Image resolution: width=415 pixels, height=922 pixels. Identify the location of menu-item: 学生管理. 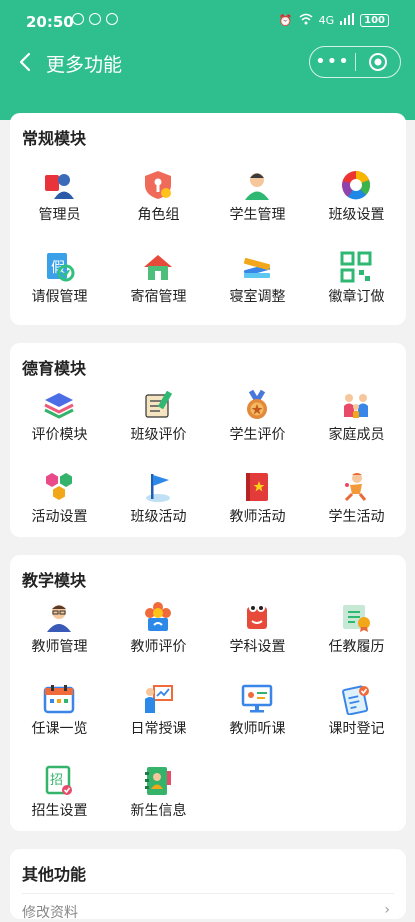
(257, 202).